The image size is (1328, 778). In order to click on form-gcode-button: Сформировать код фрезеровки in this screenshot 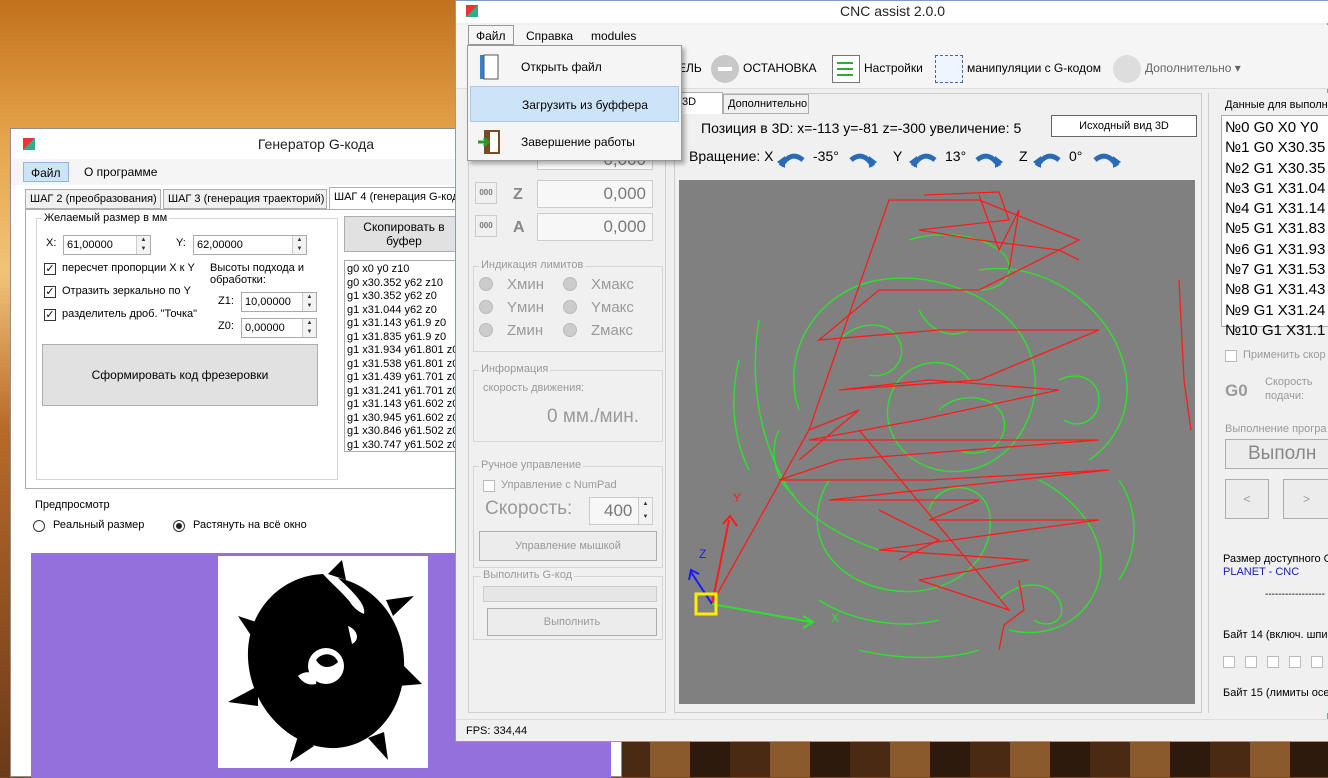, I will do `click(180, 375)`.